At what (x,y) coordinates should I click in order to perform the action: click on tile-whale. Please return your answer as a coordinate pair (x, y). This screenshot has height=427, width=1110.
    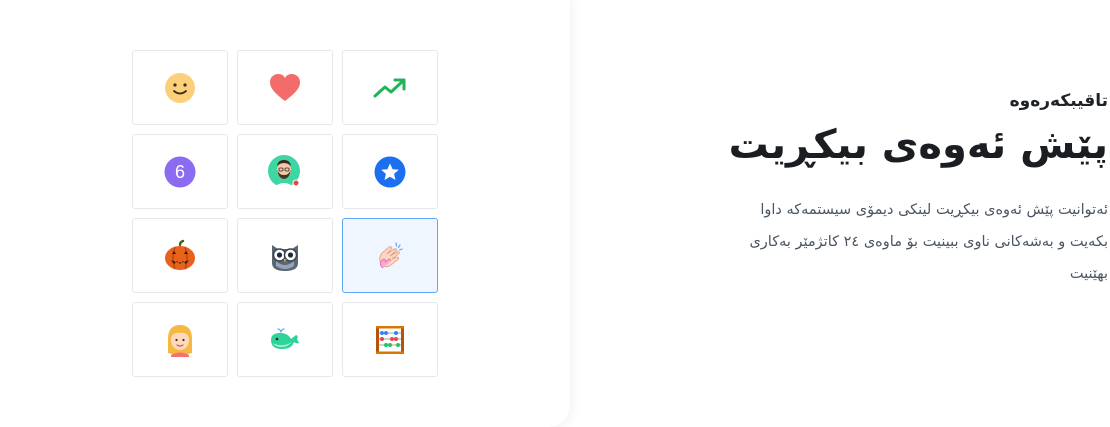
    Looking at the image, I should click on (285, 339).